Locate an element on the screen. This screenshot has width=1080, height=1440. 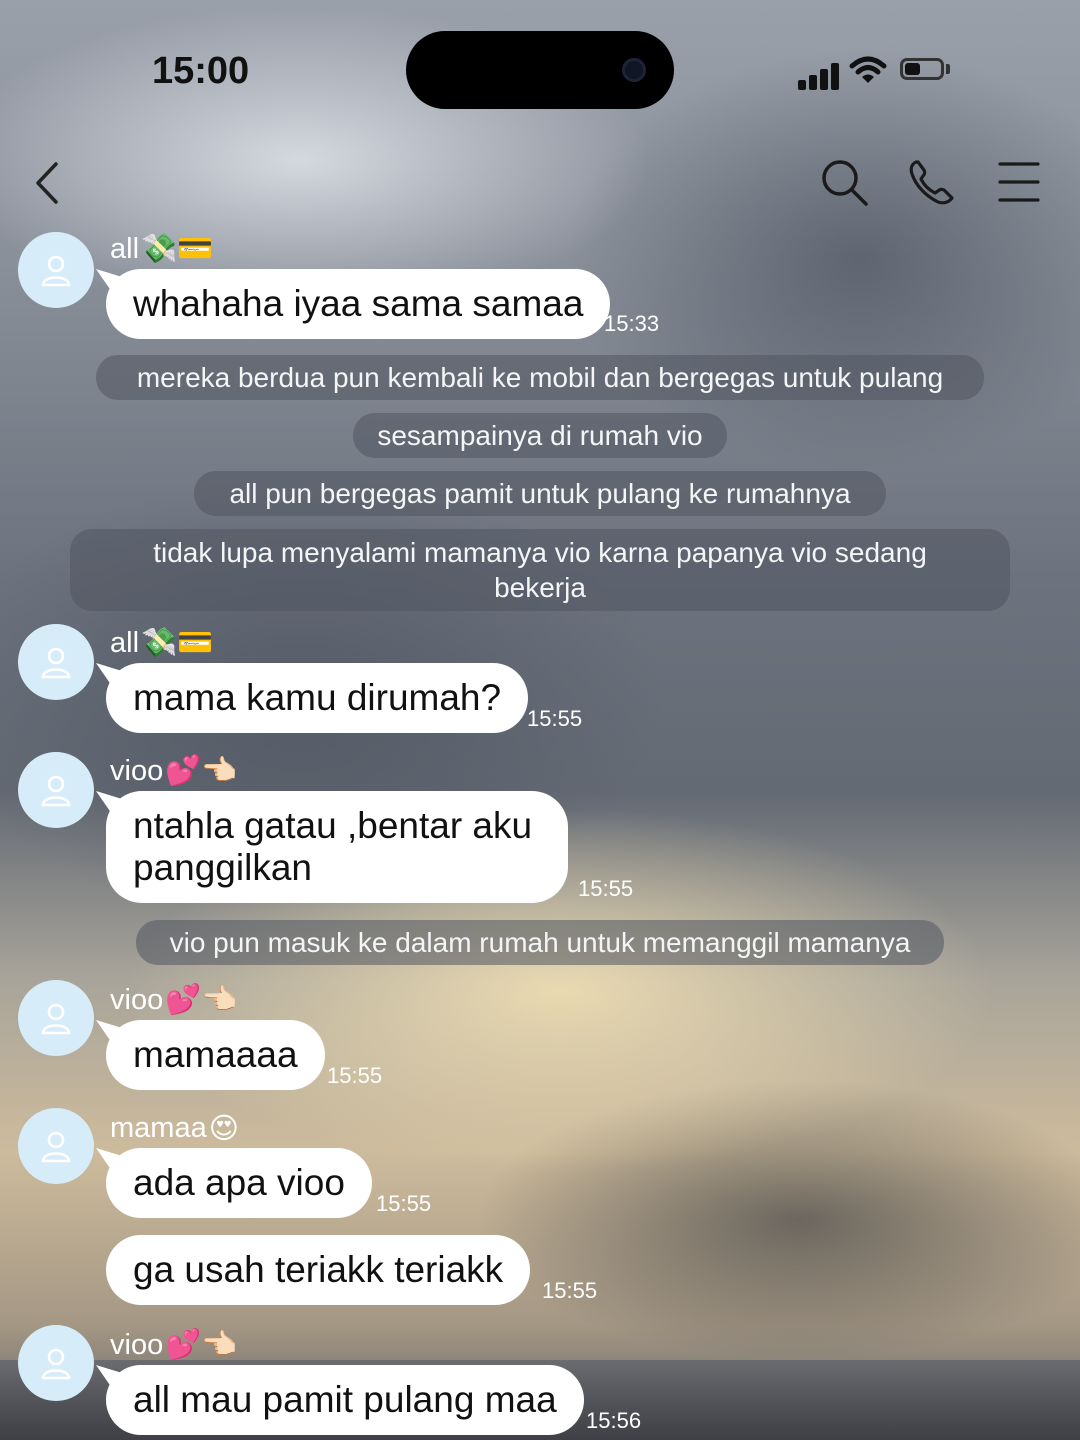
message-text: mamaaaa is located at coordinates (215, 1054).